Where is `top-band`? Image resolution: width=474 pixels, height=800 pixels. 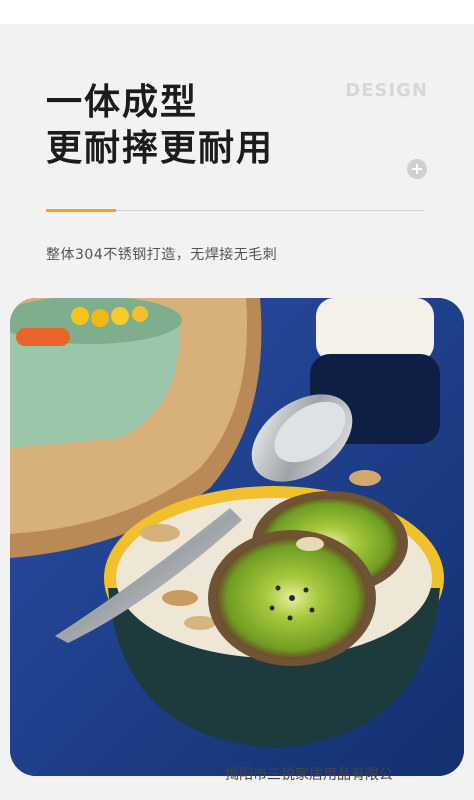
top-band is located at coordinates (237, 12).